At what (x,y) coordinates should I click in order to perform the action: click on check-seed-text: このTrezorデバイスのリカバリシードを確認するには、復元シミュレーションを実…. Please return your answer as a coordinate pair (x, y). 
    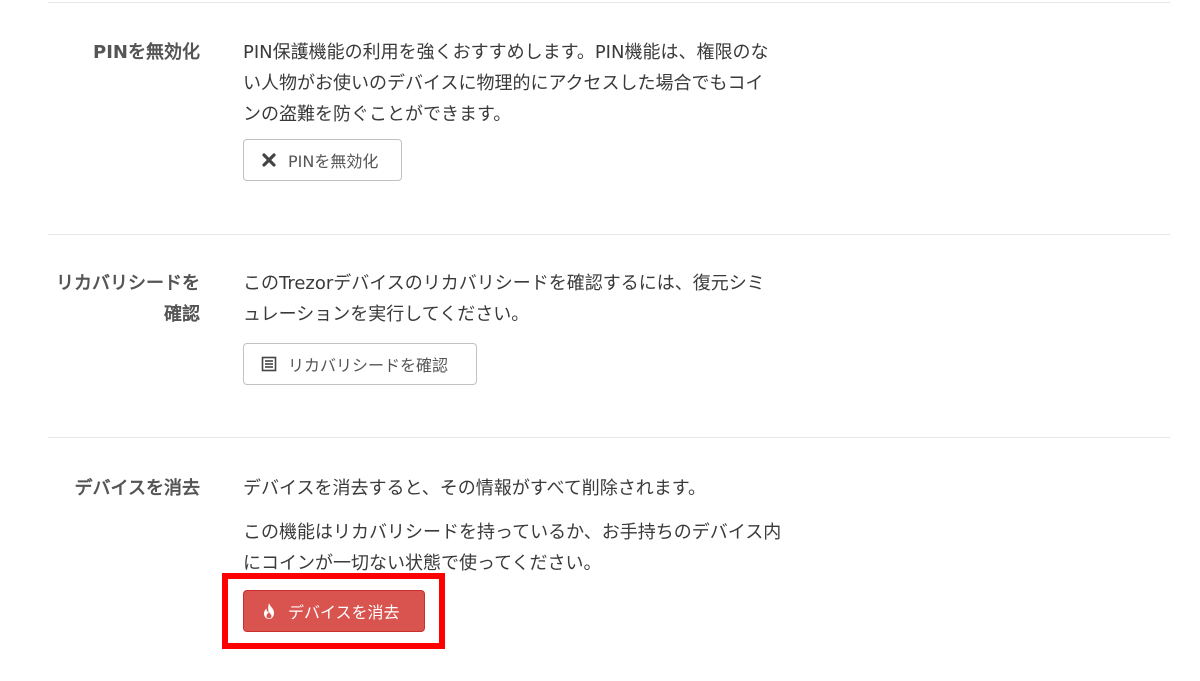
    Looking at the image, I should click on (504, 299).